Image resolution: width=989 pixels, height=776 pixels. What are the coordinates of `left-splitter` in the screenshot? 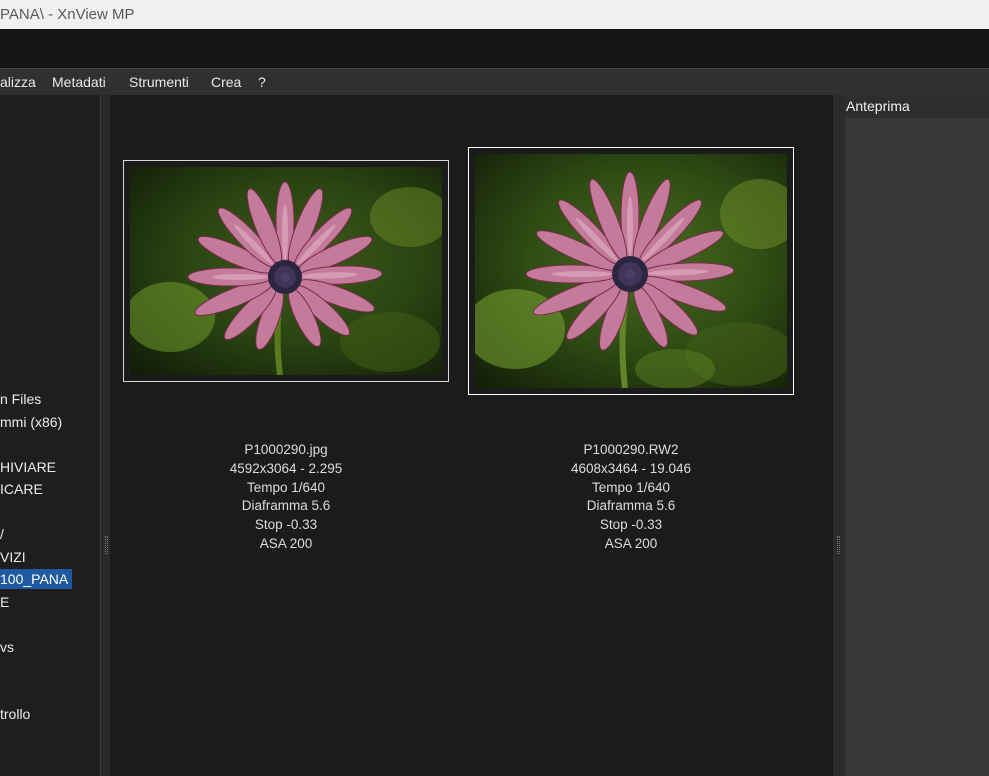 It's located at (105, 435).